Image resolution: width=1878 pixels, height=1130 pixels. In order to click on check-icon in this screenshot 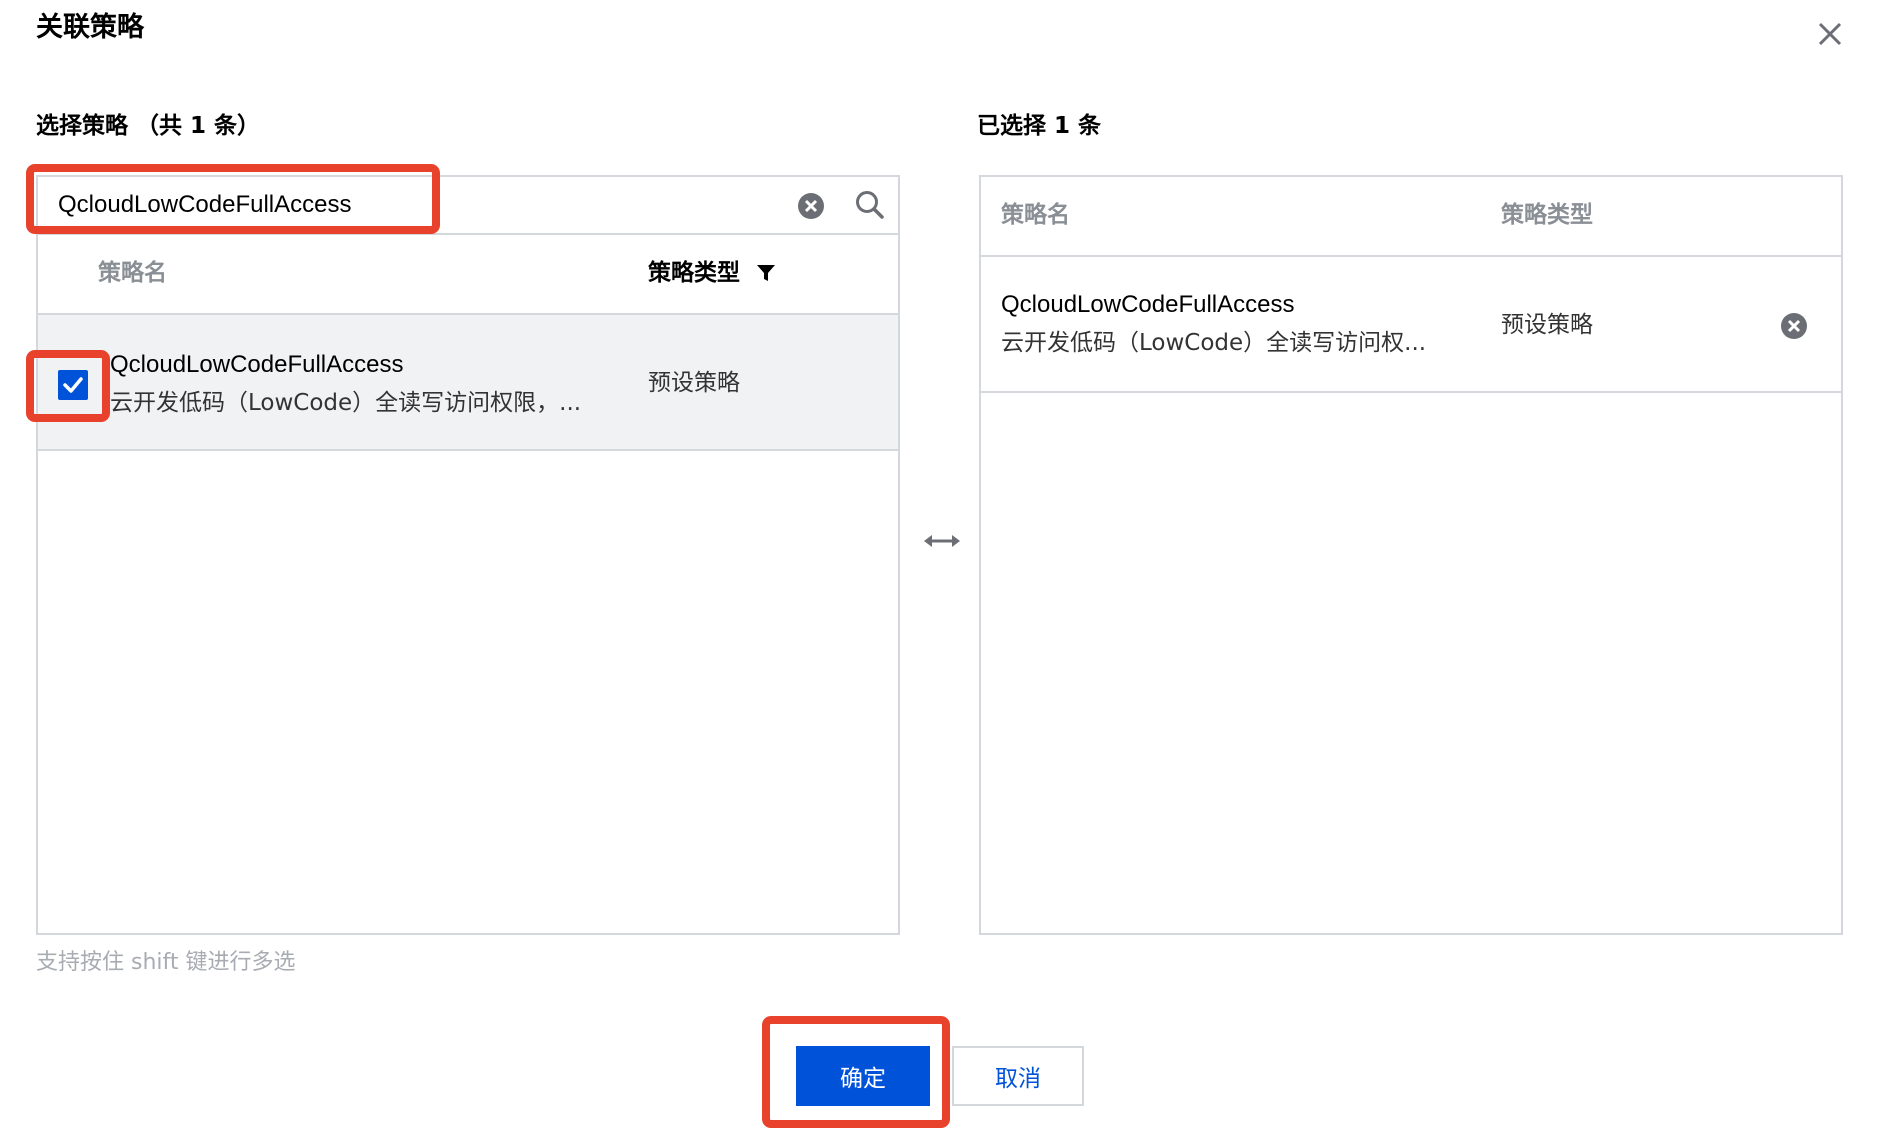, I will do `click(73, 385)`.